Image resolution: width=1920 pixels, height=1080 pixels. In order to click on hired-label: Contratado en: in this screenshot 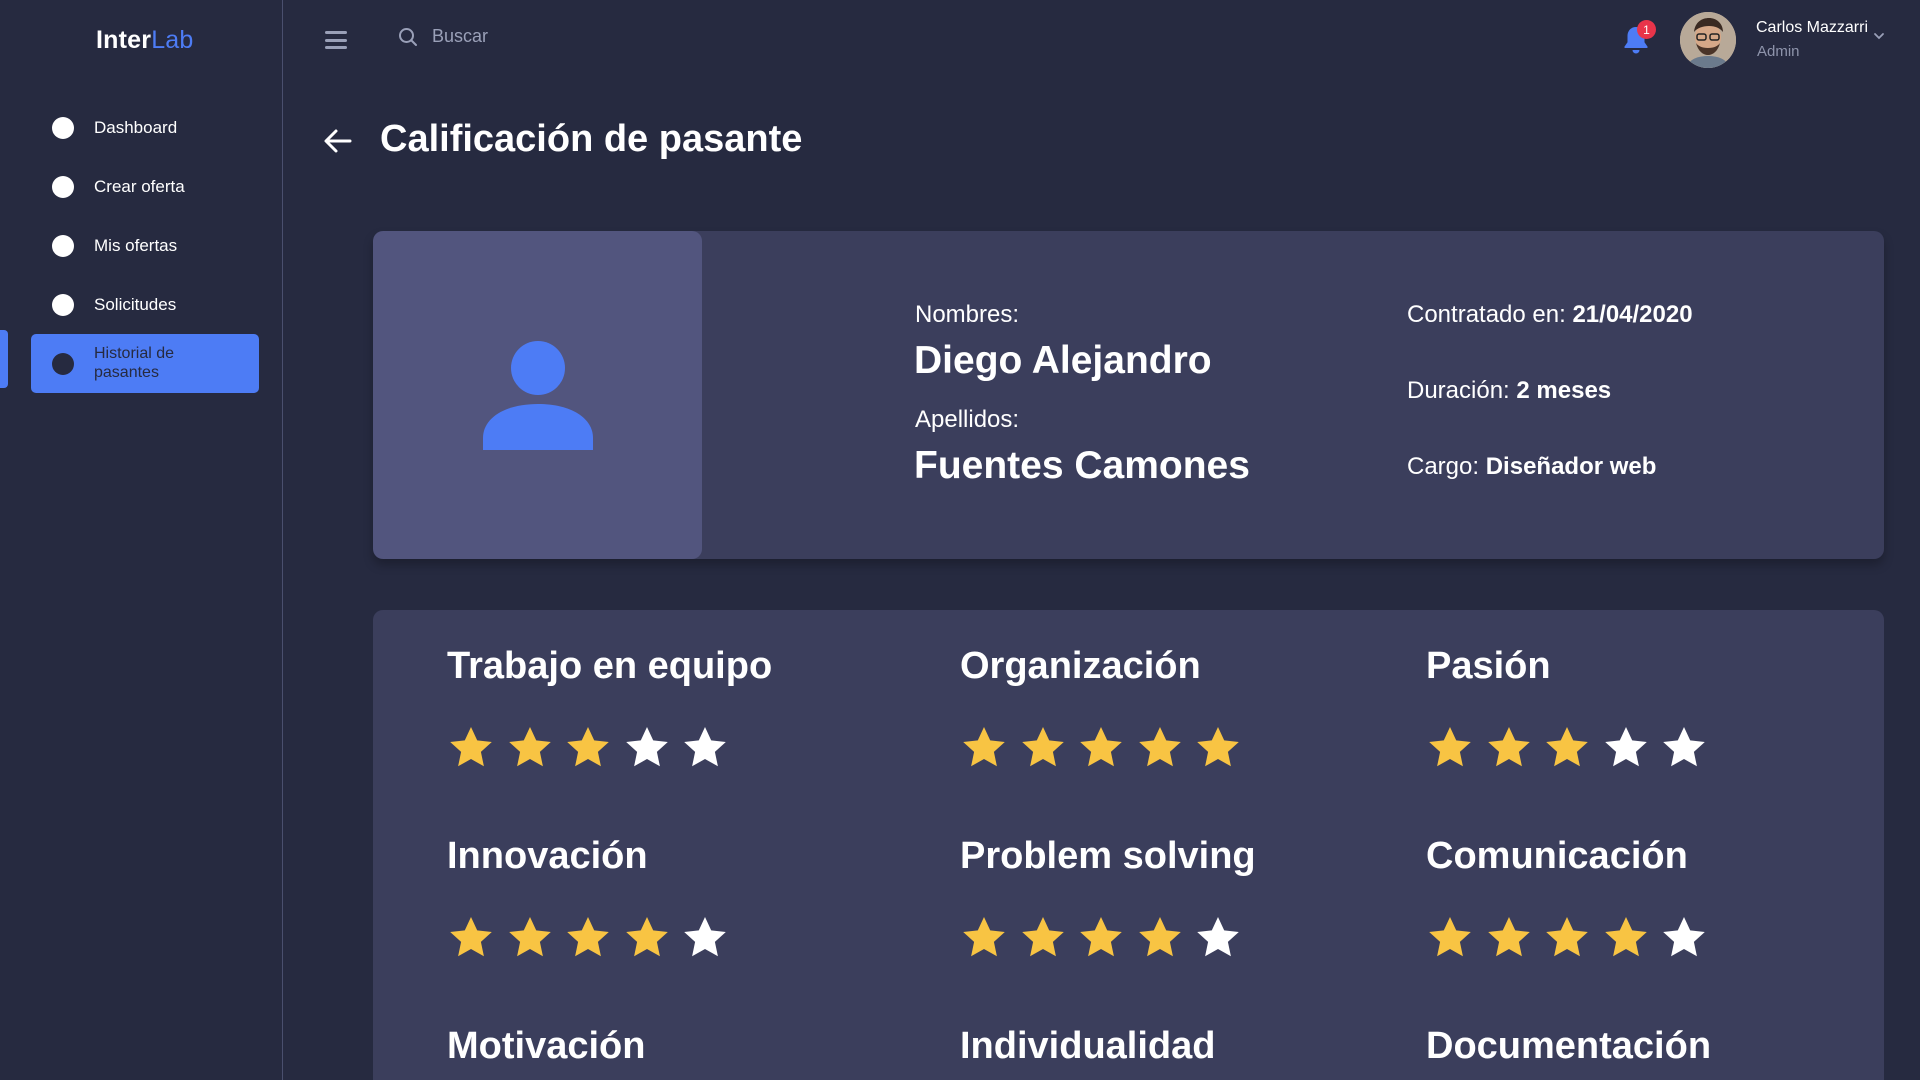, I will do `click(1486, 314)`.